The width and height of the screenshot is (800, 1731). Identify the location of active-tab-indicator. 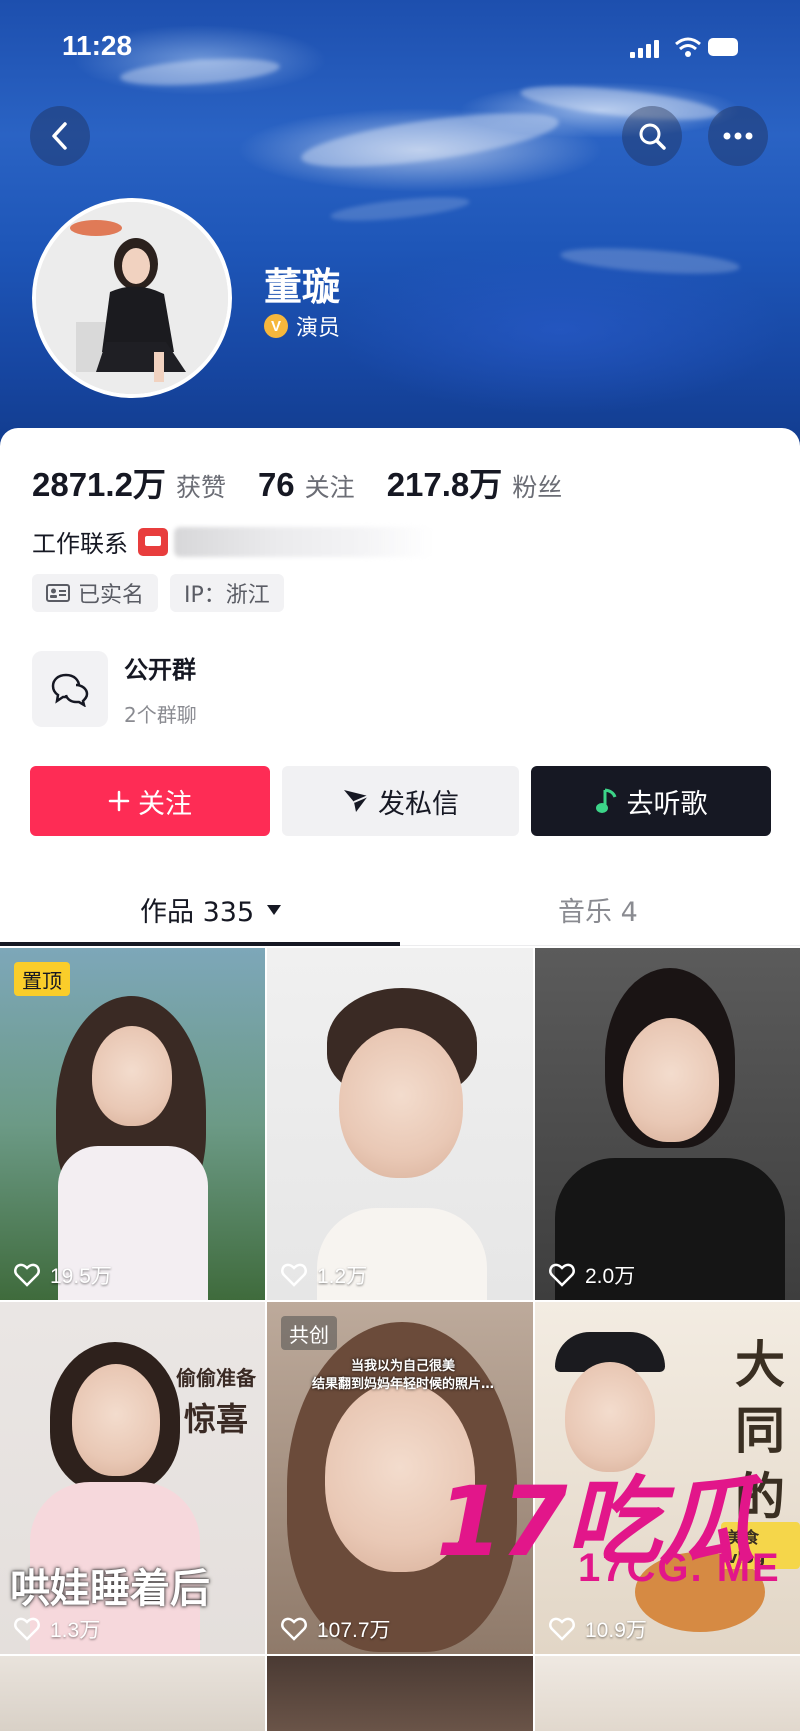
(200, 944).